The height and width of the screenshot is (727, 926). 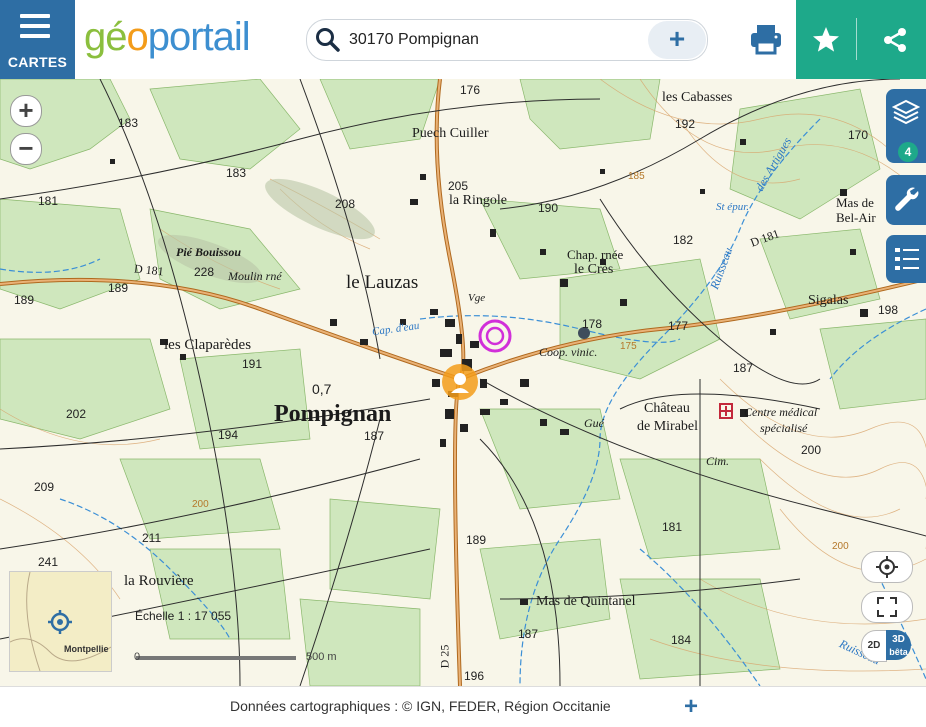 I want to click on place-label: les Cabasses, so click(x=697, y=97).